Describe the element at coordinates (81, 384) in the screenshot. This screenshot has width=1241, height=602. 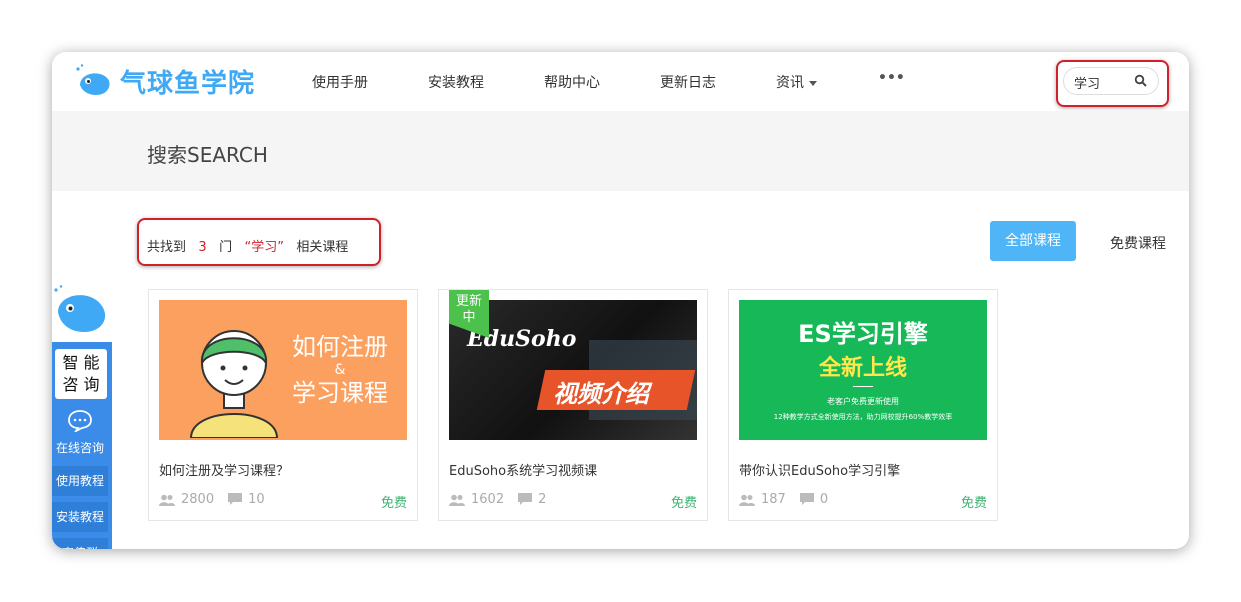
I see `smart-consult-line2: 咨 询` at that location.